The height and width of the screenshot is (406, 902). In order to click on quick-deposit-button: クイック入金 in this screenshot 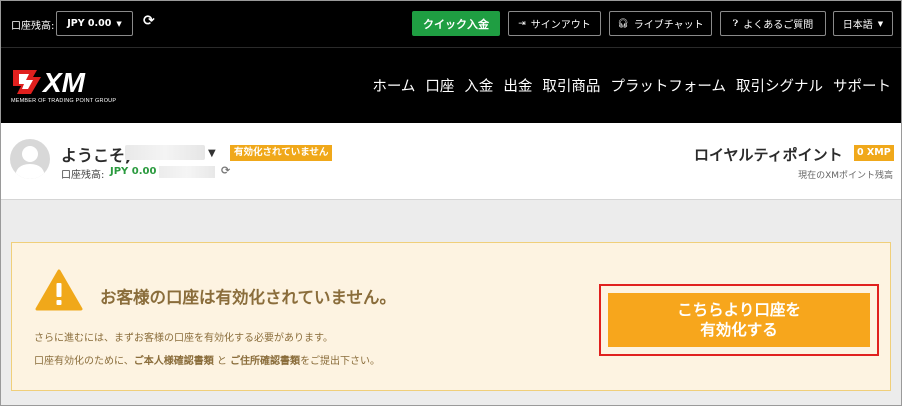, I will do `click(456, 23)`.